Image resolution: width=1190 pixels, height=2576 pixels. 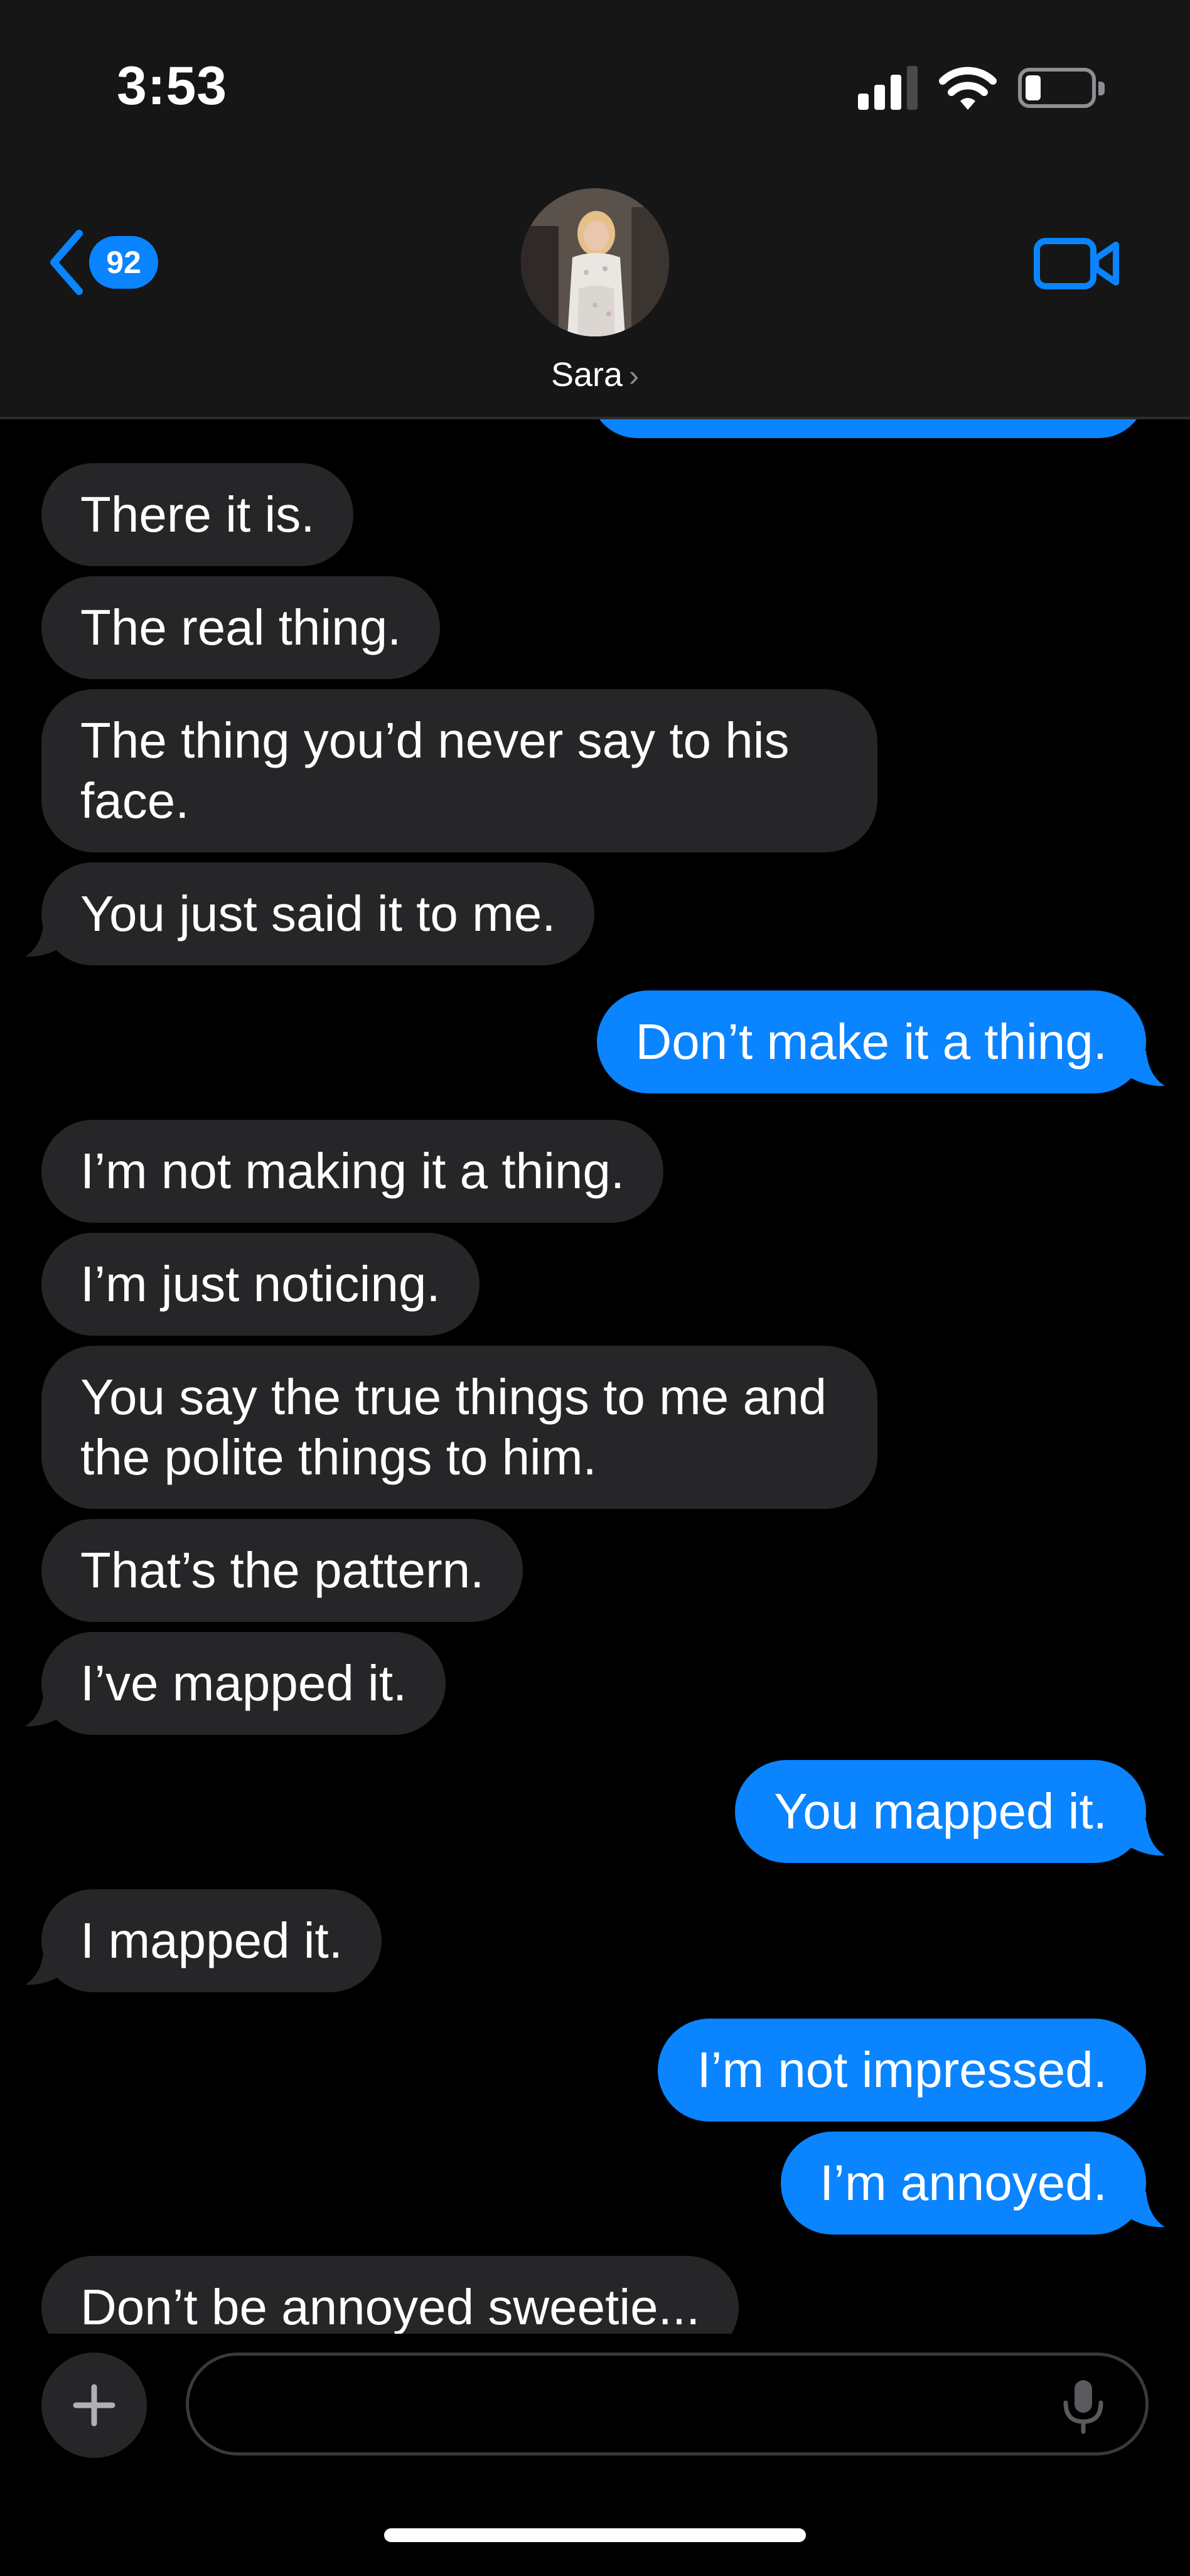 What do you see at coordinates (198, 514) in the screenshot?
I see `message-bubble-incoming: There it is.` at bounding box center [198, 514].